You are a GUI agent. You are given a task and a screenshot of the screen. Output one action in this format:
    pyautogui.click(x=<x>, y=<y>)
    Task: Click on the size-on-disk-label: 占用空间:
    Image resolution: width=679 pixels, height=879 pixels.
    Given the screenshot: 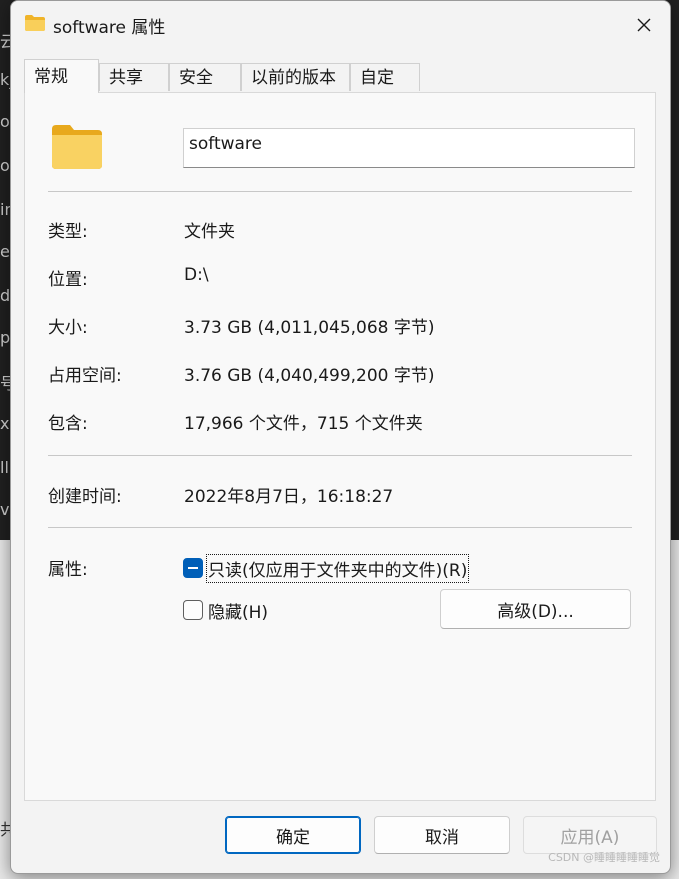 What is the action you would take?
    pyautogui.click(x=85, y=376)
    